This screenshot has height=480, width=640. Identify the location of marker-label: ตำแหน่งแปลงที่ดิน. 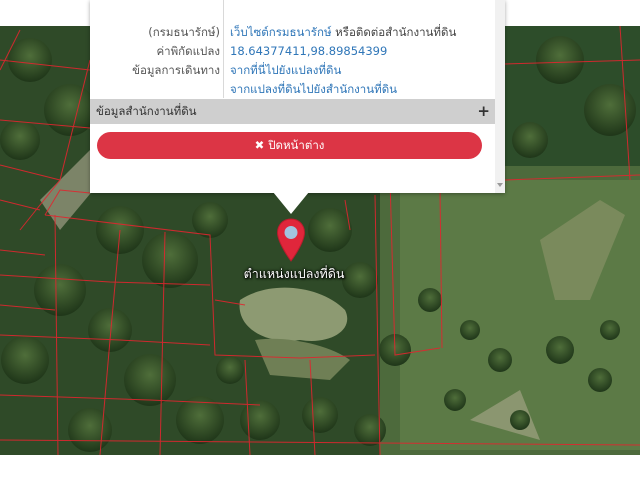
(294, 273).